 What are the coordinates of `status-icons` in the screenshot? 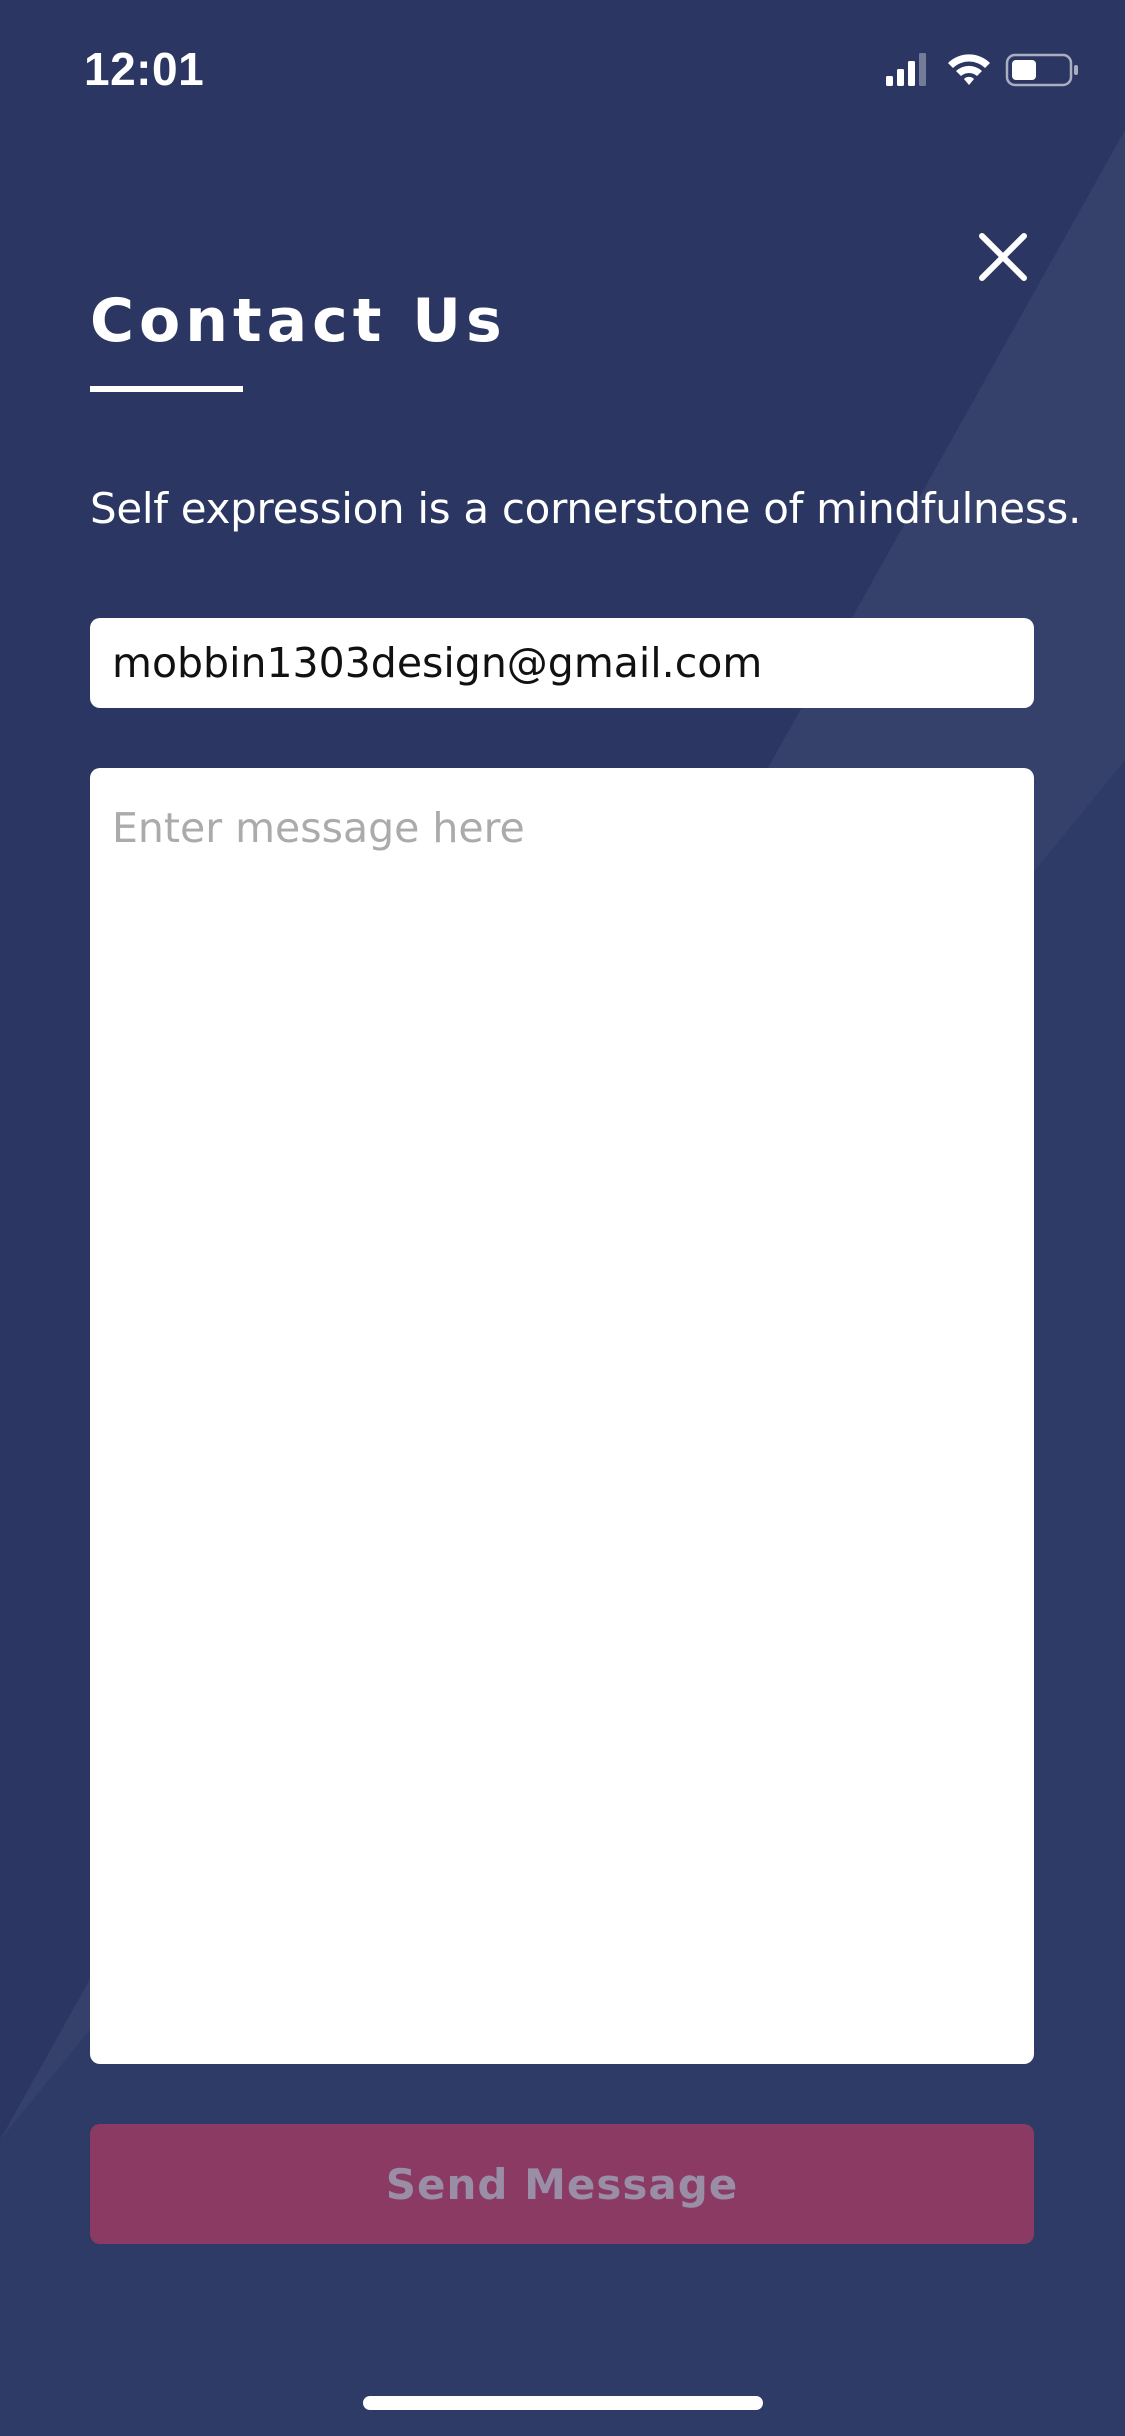 It's located at (982, 70).